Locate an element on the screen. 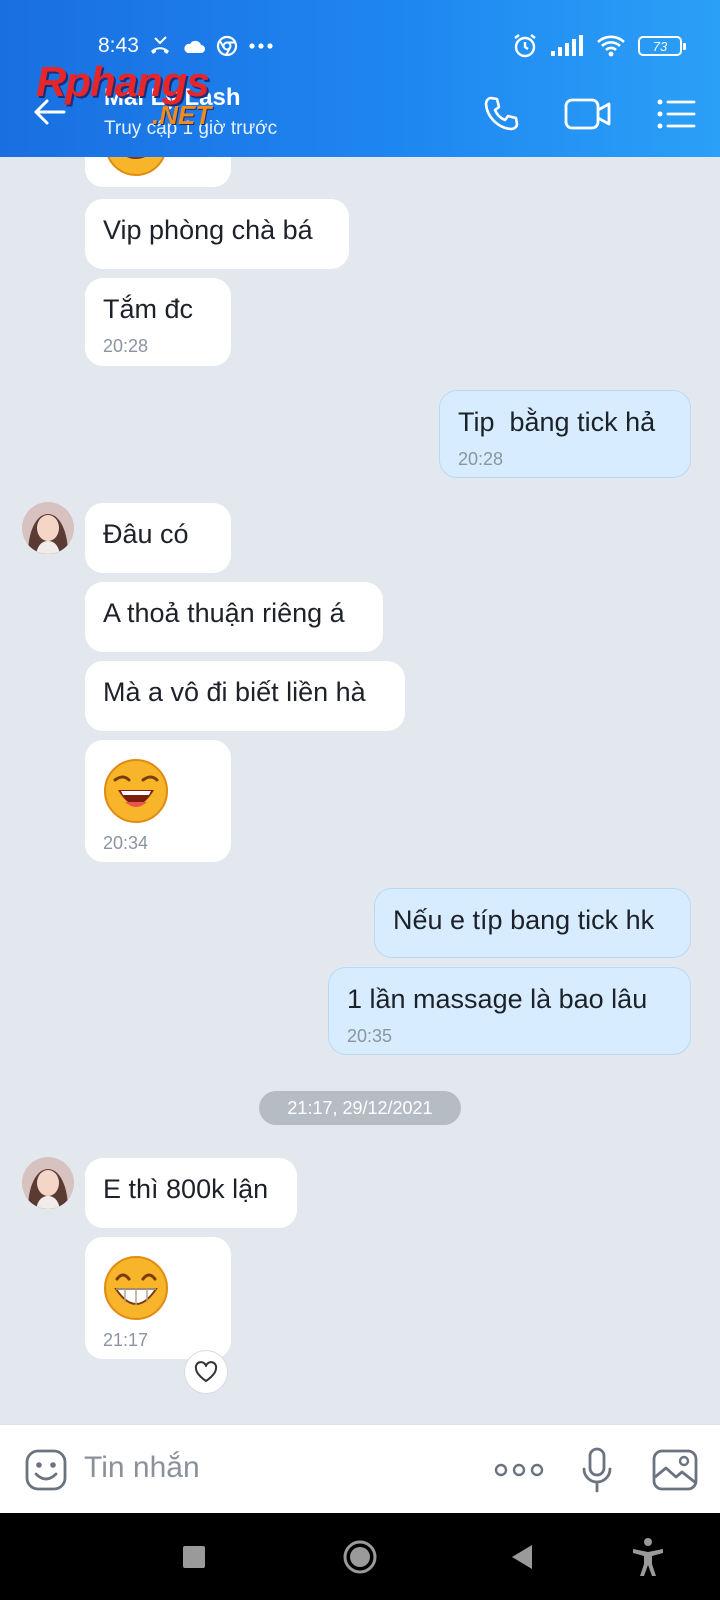 The height and width of the screenshot is (1600, 720). home-button is located at coordinates (360, 1557).